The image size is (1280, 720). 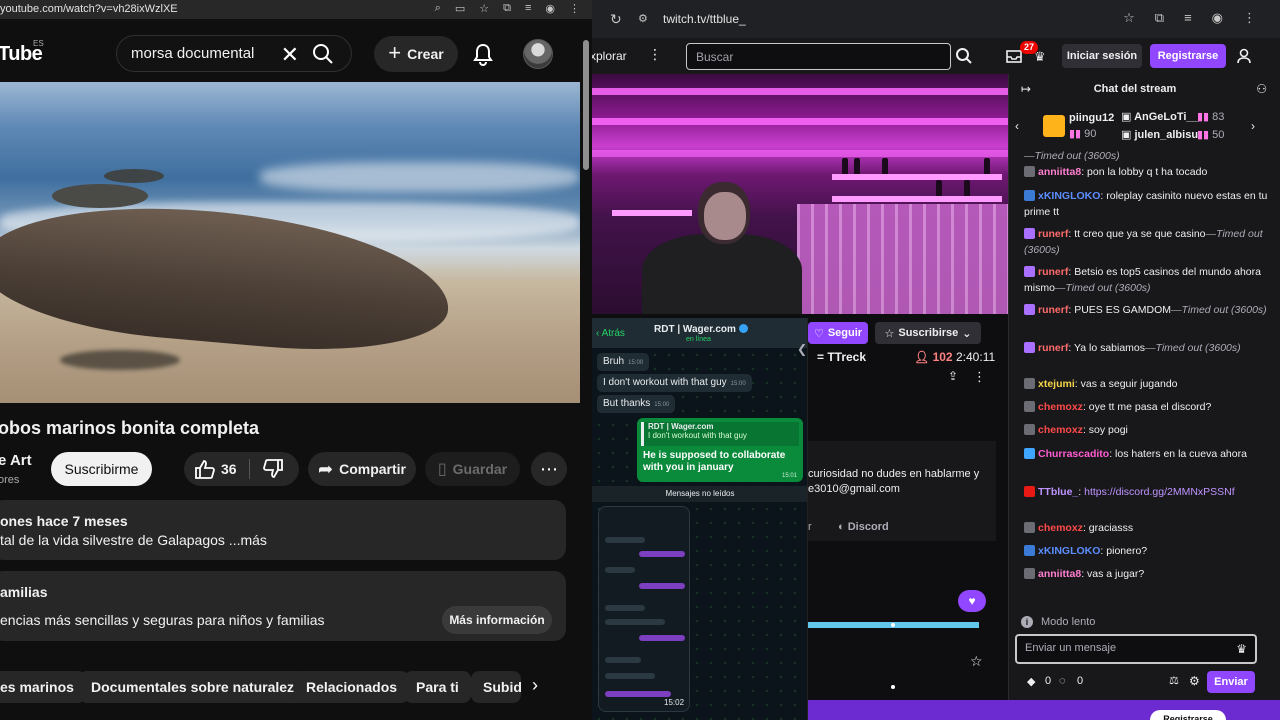 What do you see at coordinates (841, 357) in the screenshot?
I see `stream-category: = TTreck` at bounding box center [841, 357].